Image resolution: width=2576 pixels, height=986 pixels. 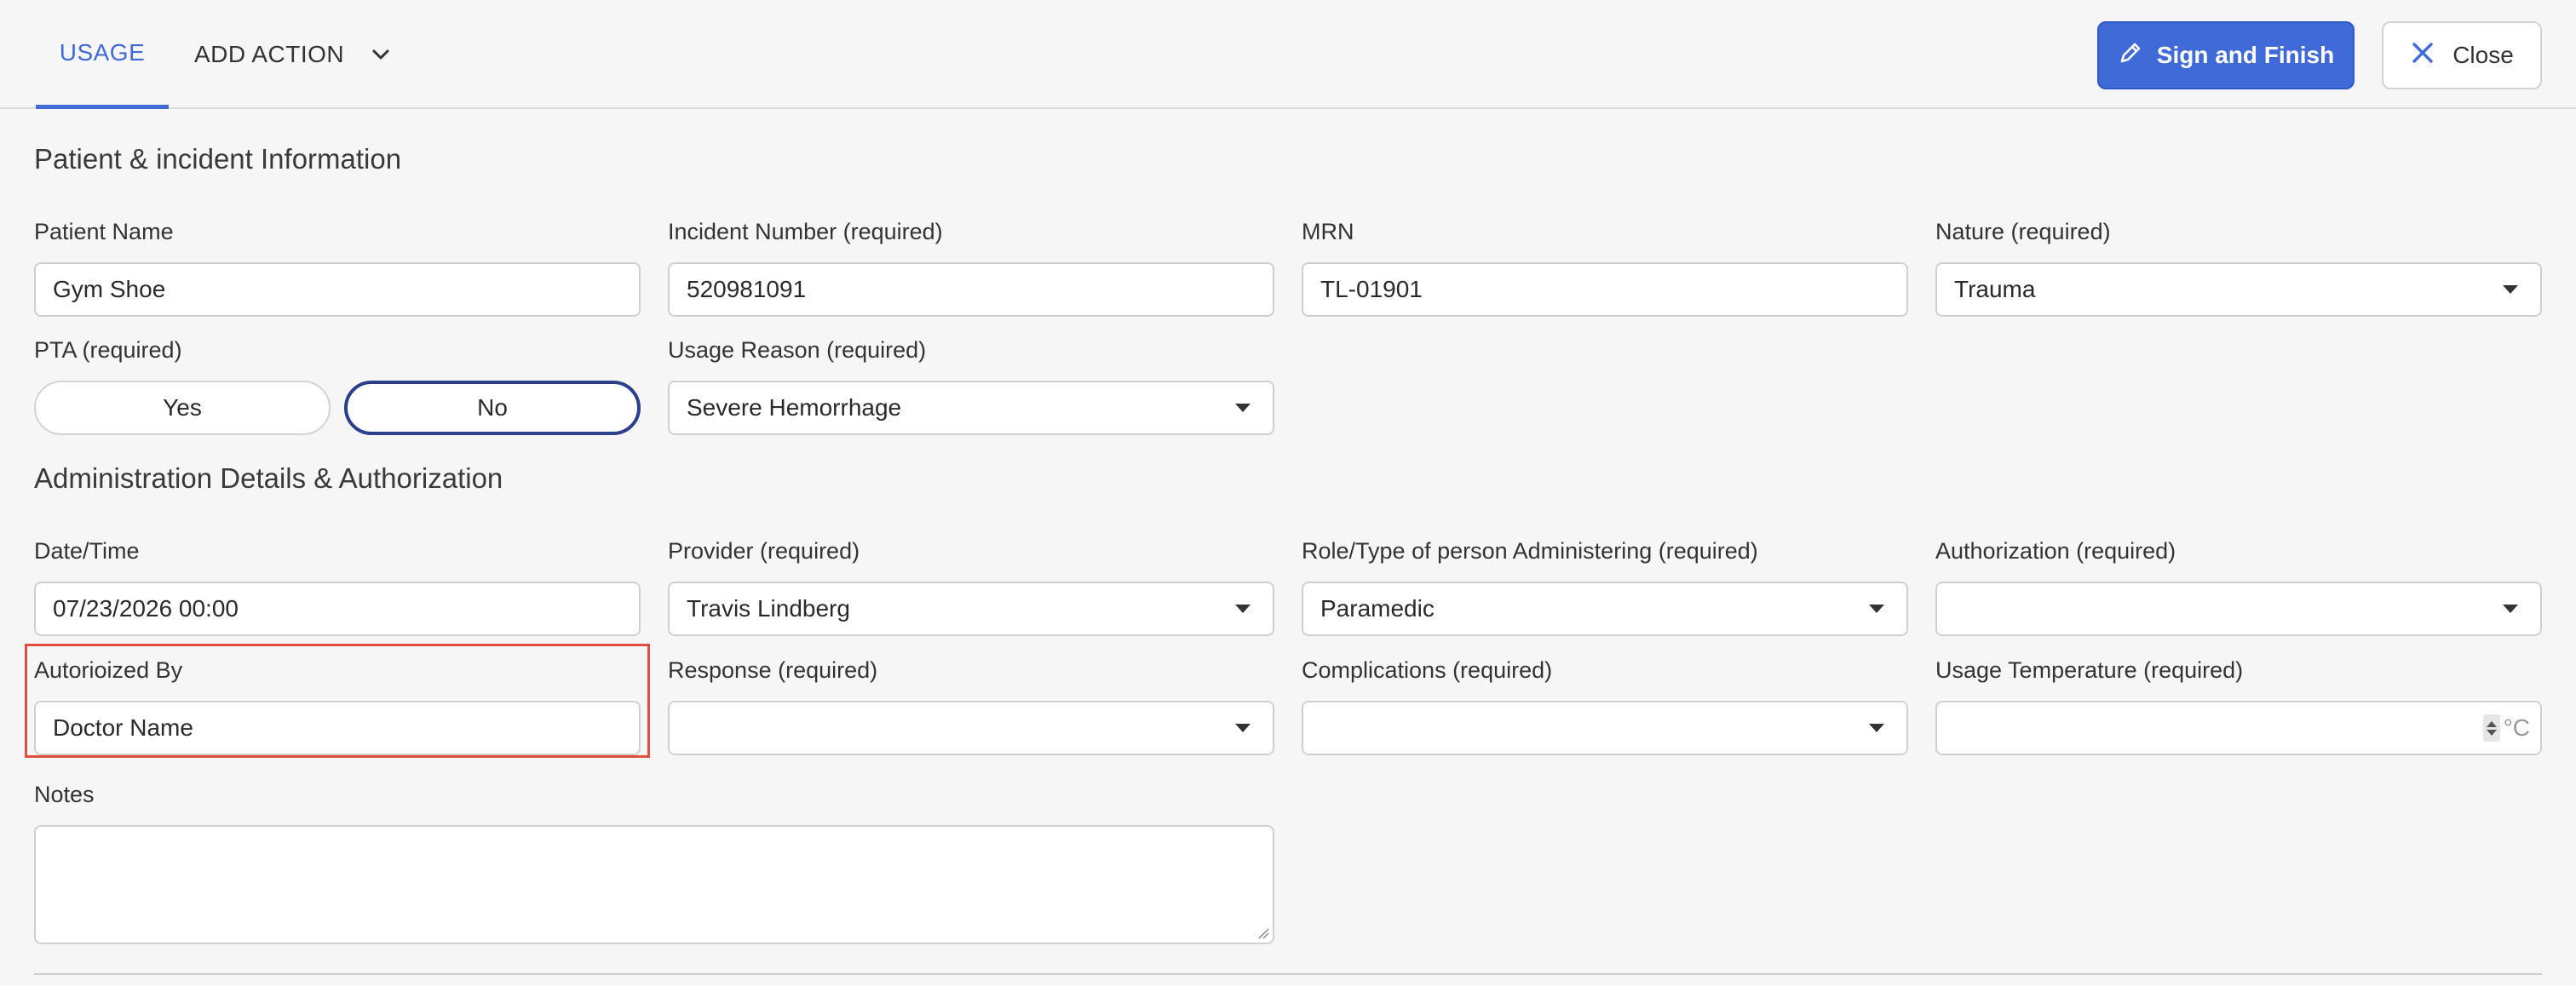 I want to click on patient-name-field: Patient Name Gym Shoe, so click(x=337, y=266).